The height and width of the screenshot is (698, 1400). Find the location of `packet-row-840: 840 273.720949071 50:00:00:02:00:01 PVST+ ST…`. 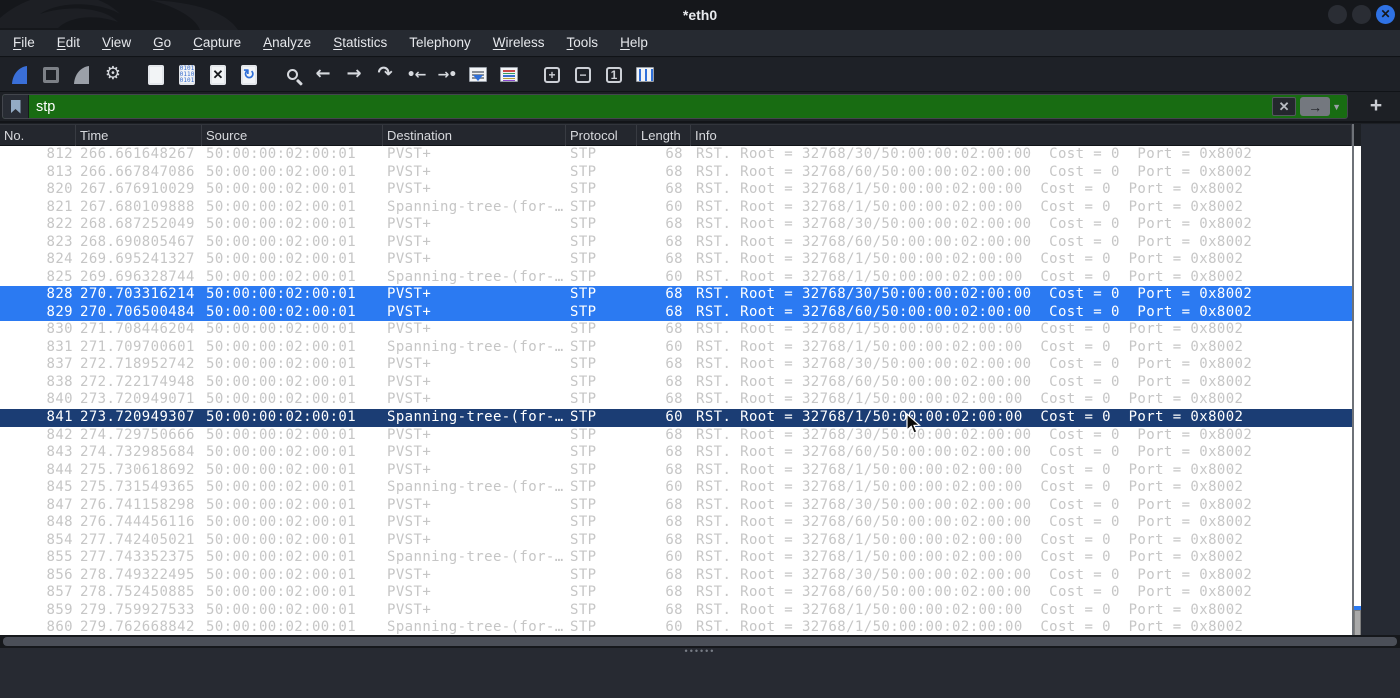

packet-row-840: 840 273.720949071 50:00:00:02:00:01 PVST+ ST… is located at coordinates (676, 400).